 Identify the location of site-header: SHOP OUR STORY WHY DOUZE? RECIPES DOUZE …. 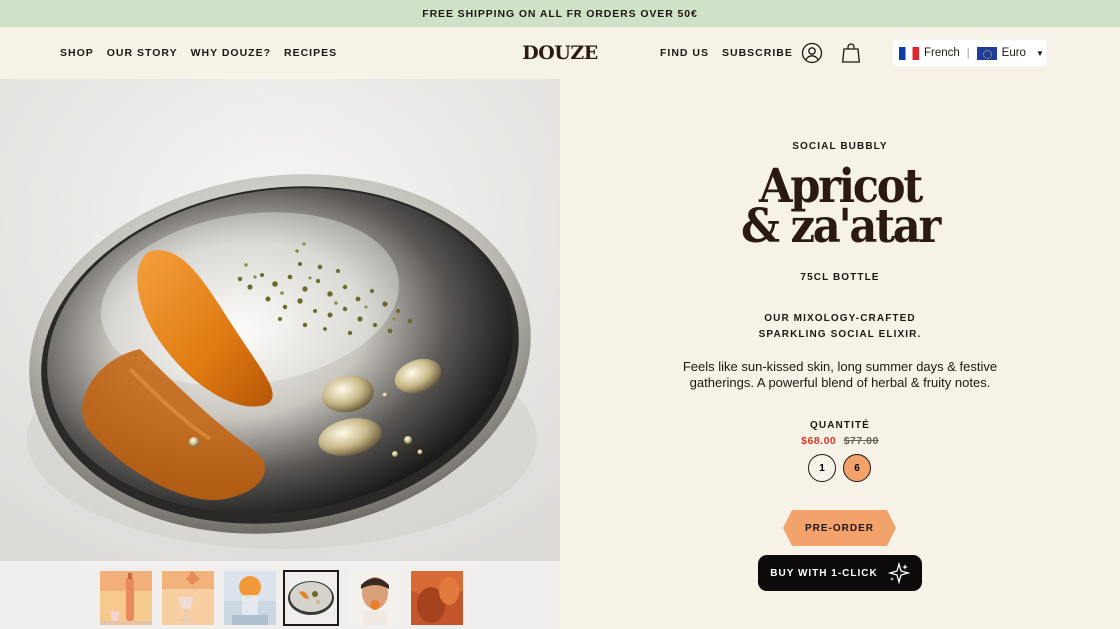
(560, 53).